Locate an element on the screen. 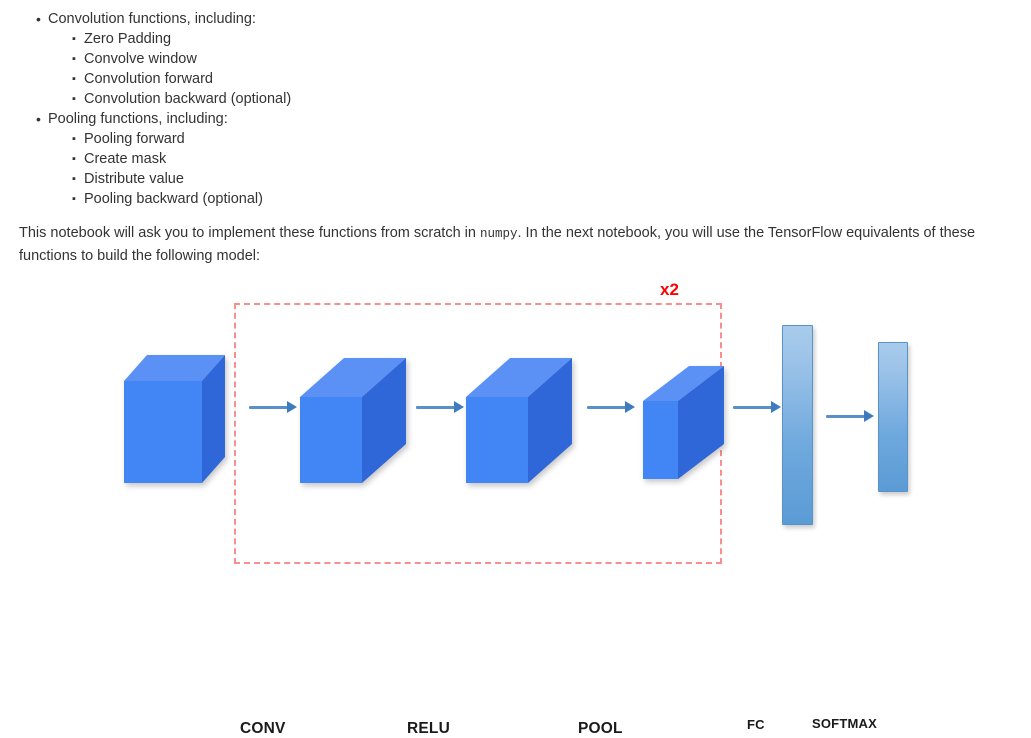 Image resolution: width=1031 pixels, height=738 pixels. inline-code-numpy: numpy is located at coordinates (498, 234).